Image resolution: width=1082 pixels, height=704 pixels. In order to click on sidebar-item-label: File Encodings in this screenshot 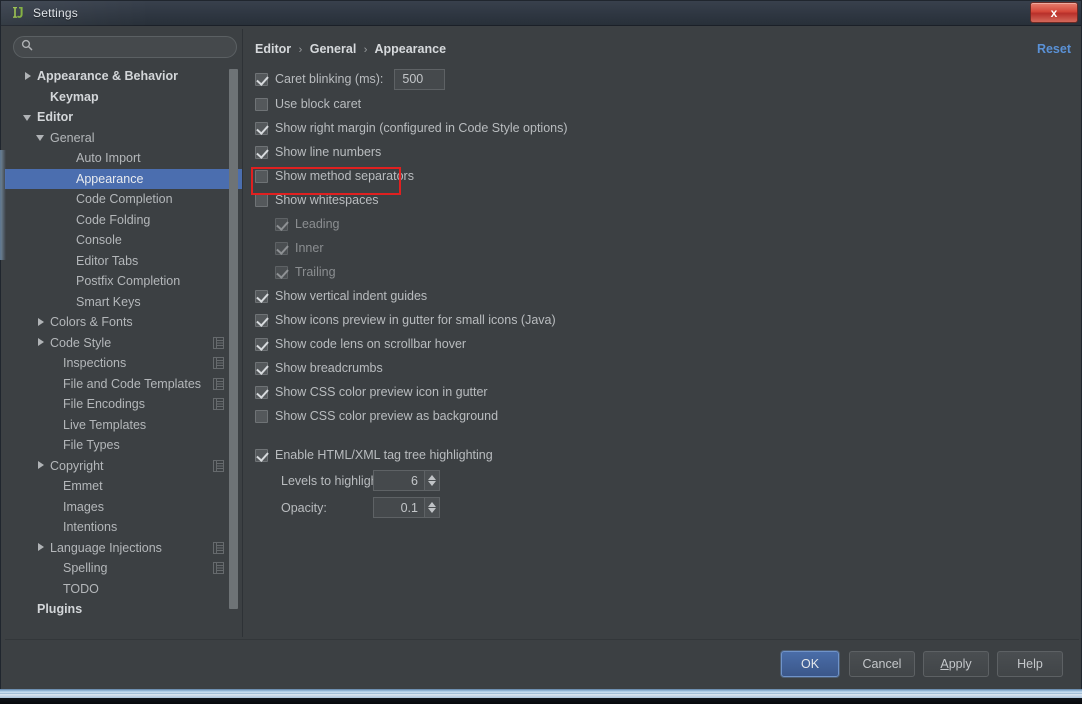, I will do `click(104, 404)`.